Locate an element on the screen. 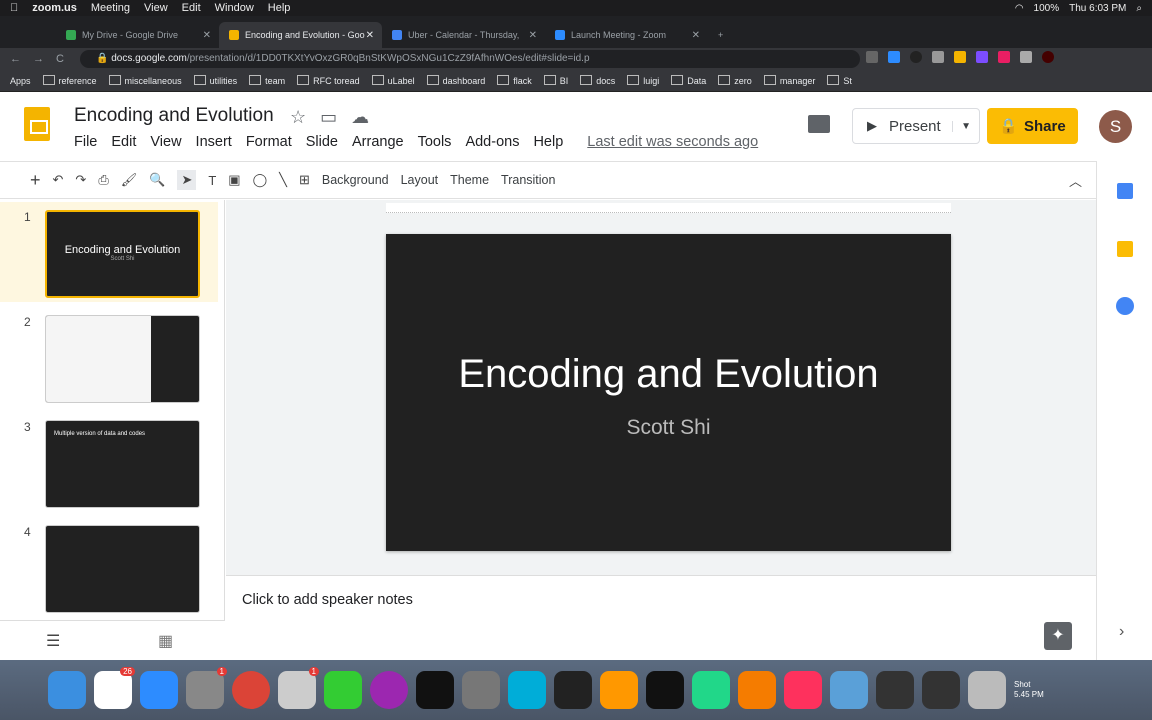 The width and height of the screenshot is (1152, 720). tv-icon is located at coordinates (435, 690).